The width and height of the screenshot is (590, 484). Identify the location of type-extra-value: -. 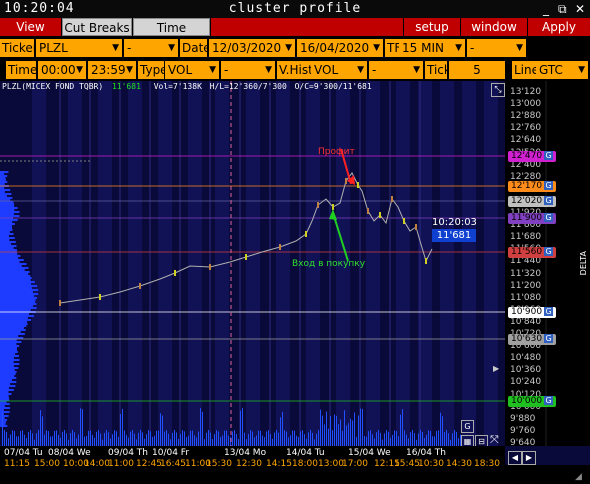
(226, 70).